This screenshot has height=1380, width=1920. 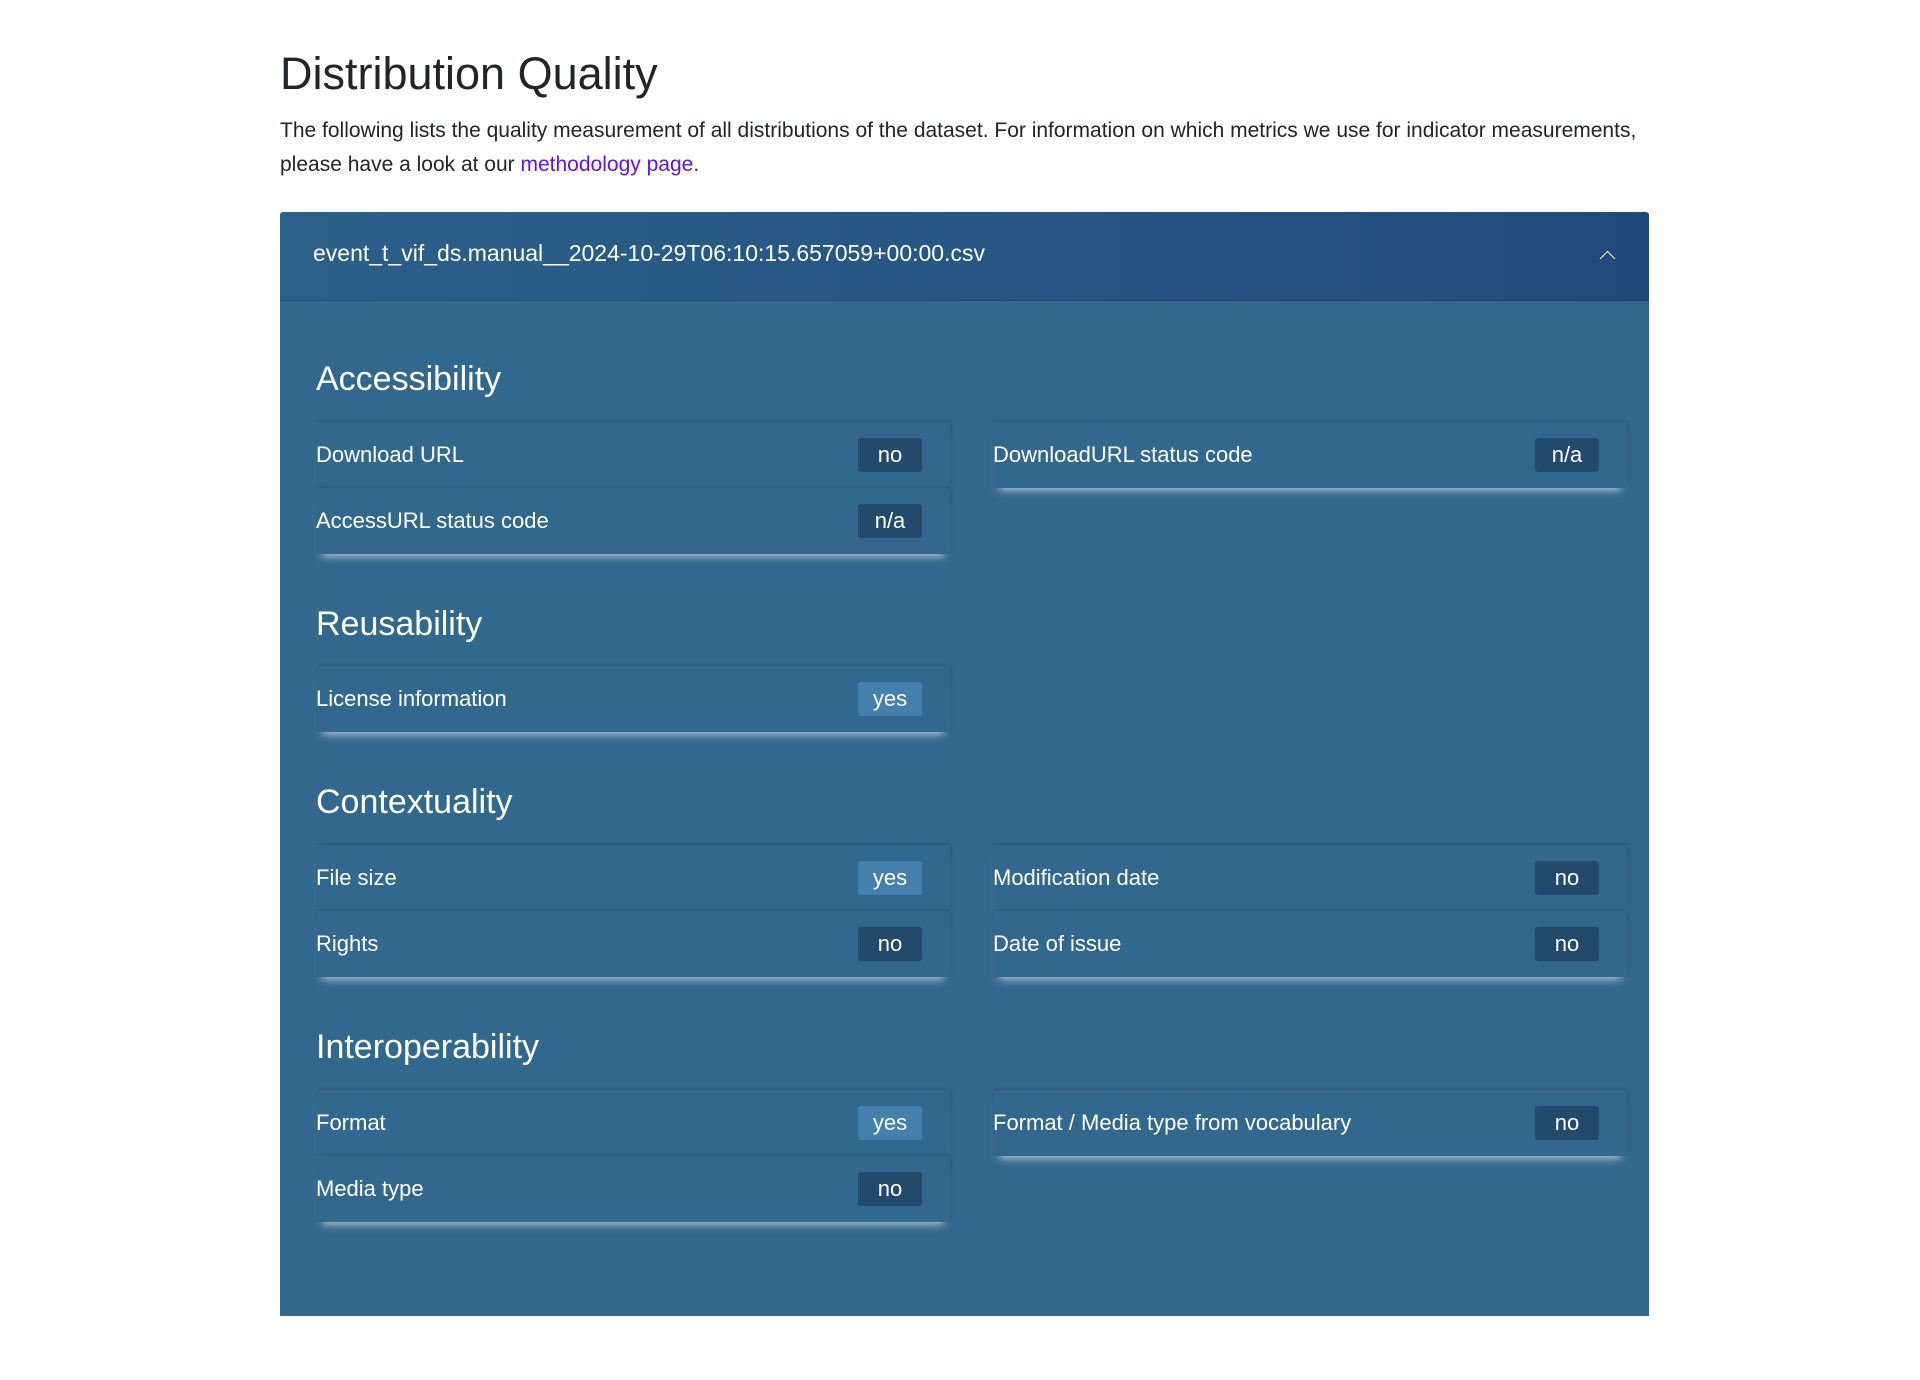 What do you see at coordinates (633, 944) in the screenshot?
I see `metric-rights: Rights no` at bounding box center [633, 944].